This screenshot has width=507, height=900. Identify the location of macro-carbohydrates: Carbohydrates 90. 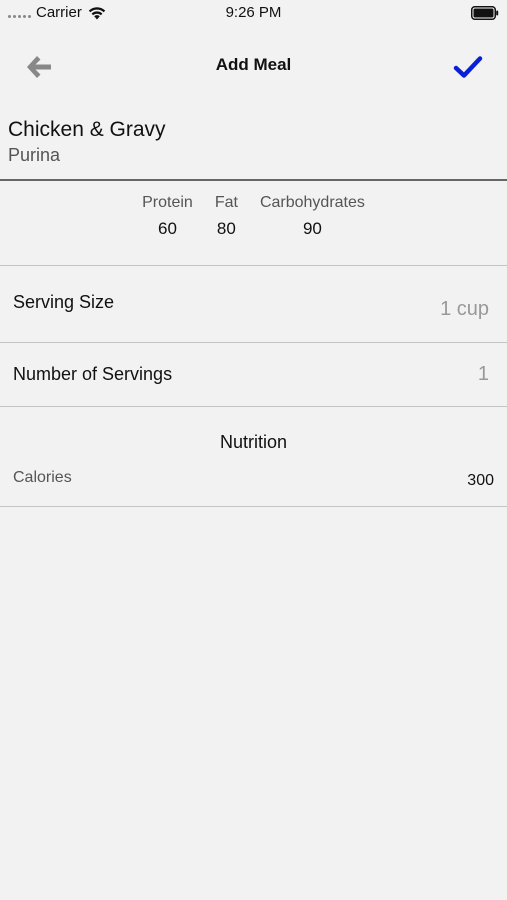
(312, 217).